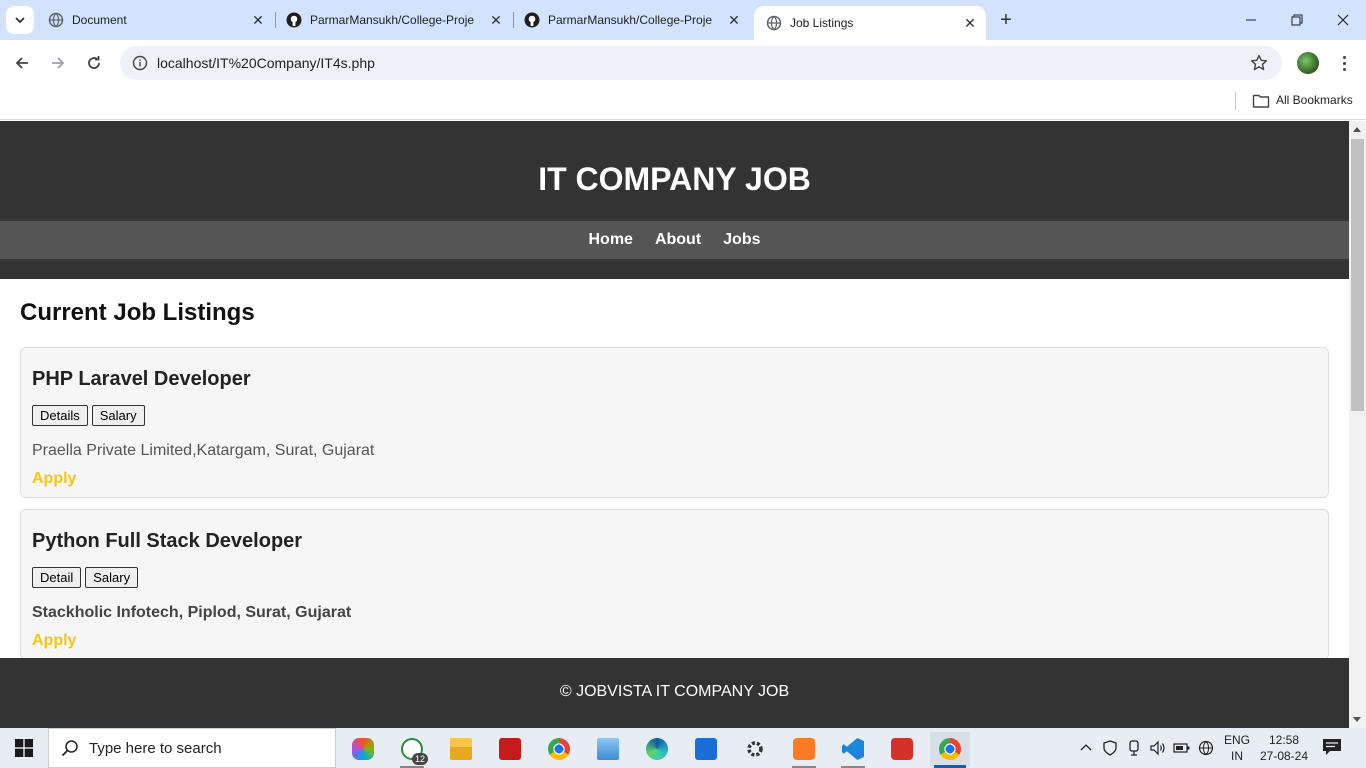 The height and width of the screenshot is (768, 1366). I want to click on chrome-app-pinned, so click(559, 749).